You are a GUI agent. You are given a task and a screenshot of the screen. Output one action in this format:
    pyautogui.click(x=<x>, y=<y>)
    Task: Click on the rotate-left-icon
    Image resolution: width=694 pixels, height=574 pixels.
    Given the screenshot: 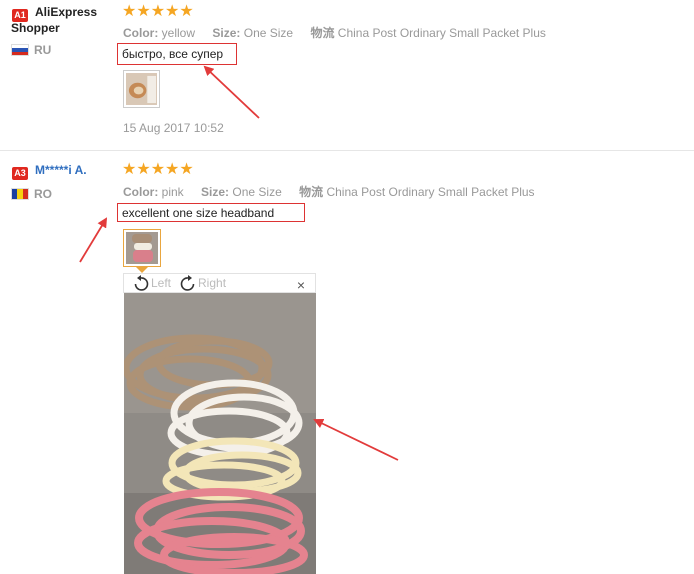 What is the action you would take?
    pyautogui.click(x=141, y=283)
    